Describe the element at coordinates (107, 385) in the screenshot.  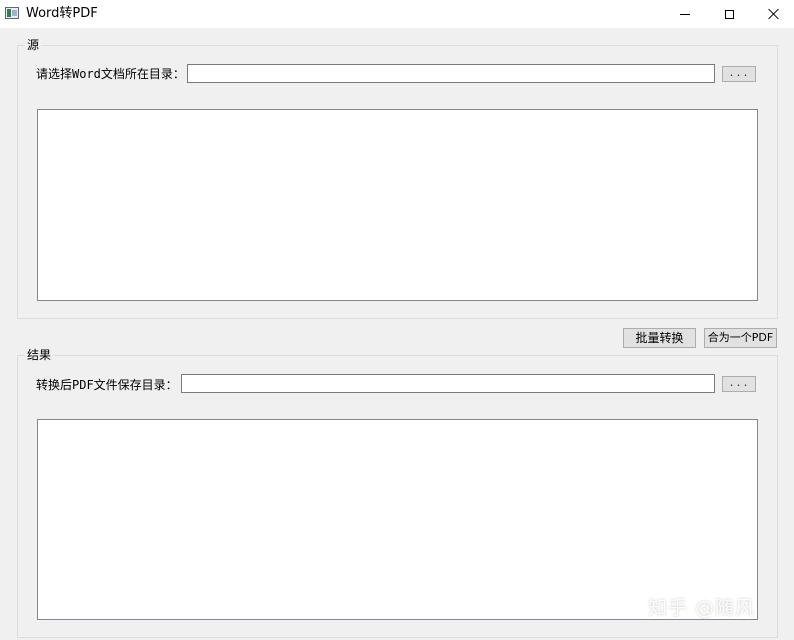
I see `result-directory-label: 转换后PDF文件保存目录：` at that location.